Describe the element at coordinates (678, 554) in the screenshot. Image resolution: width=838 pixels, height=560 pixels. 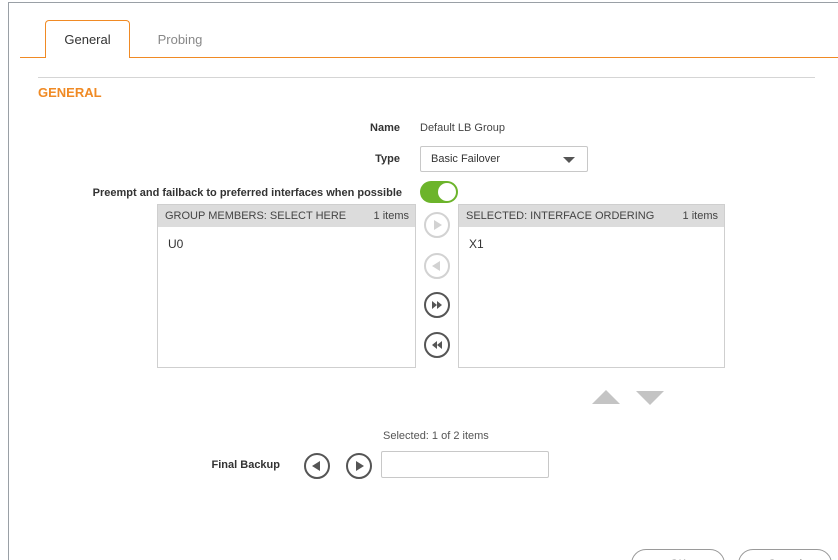
I see `ok-button: OK` at that location.